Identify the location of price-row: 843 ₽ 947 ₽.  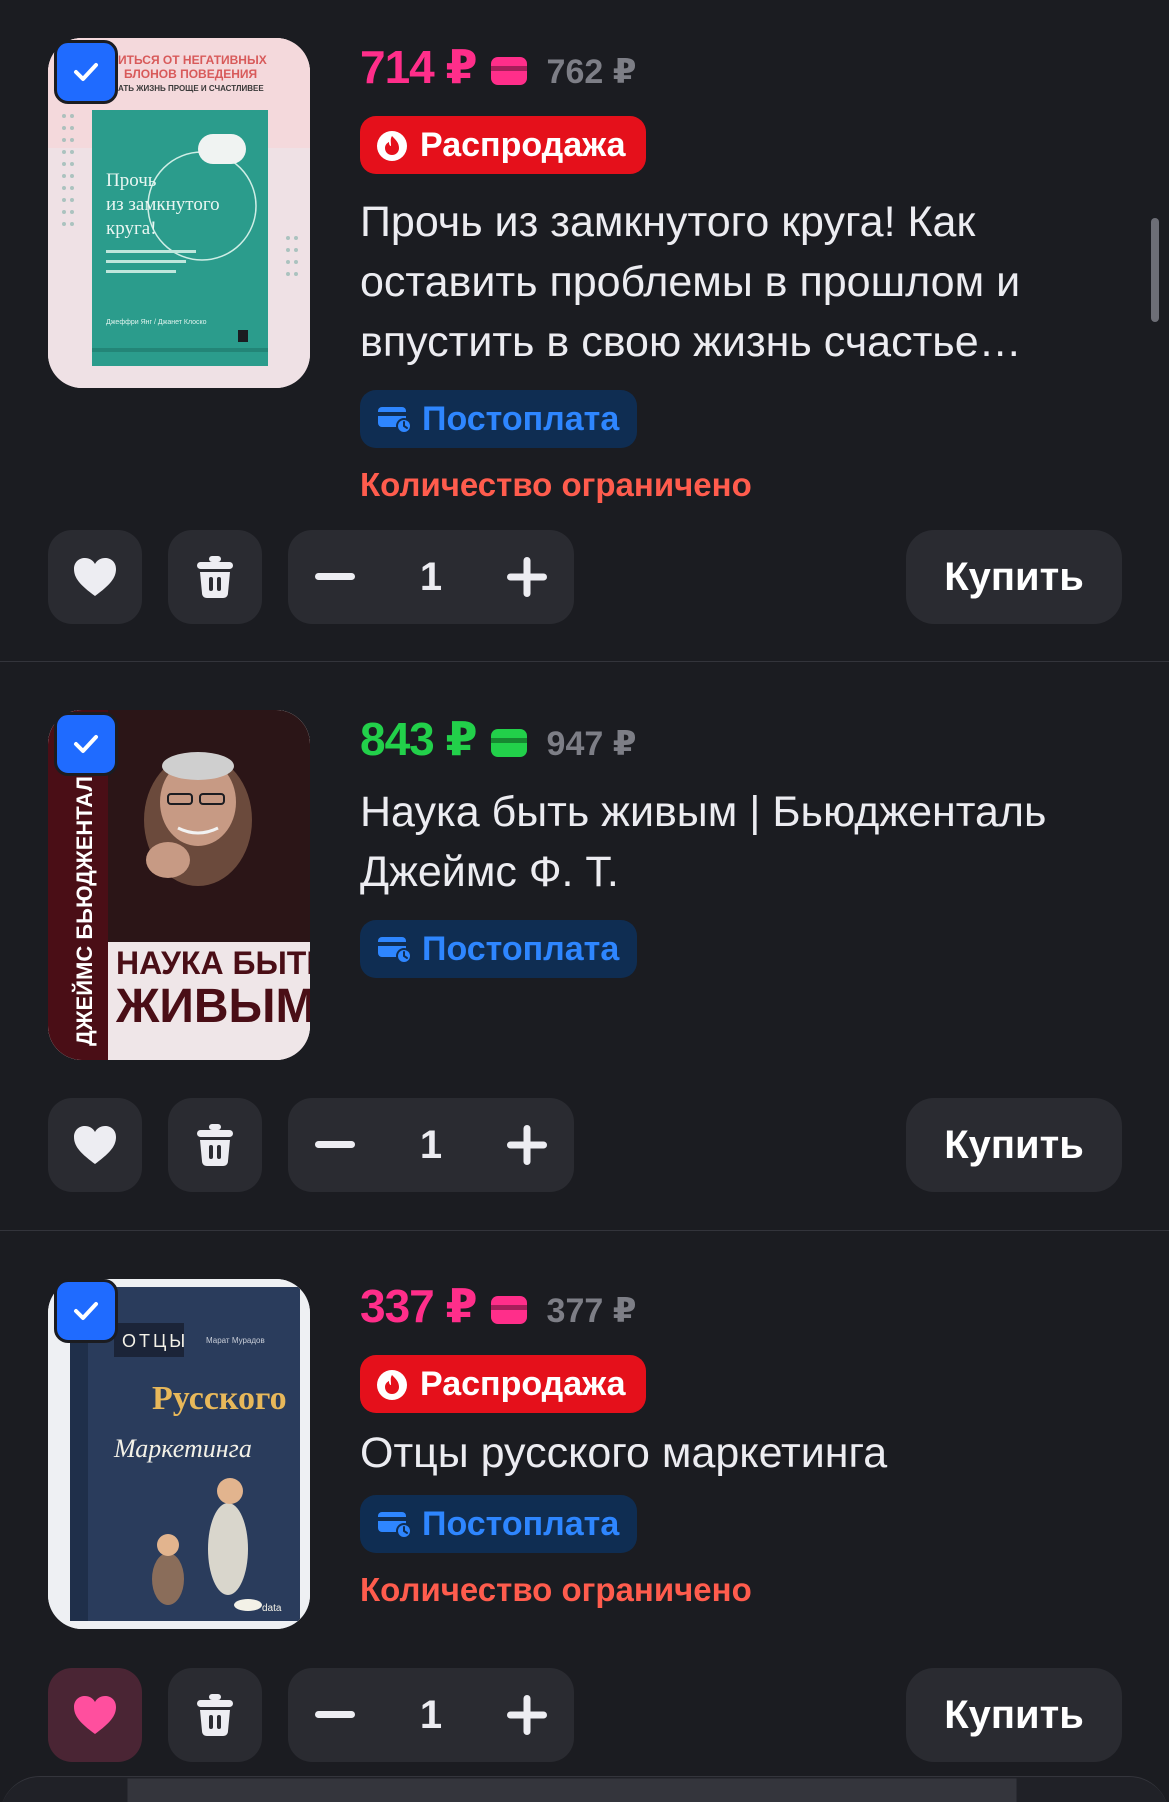
(750, 743).